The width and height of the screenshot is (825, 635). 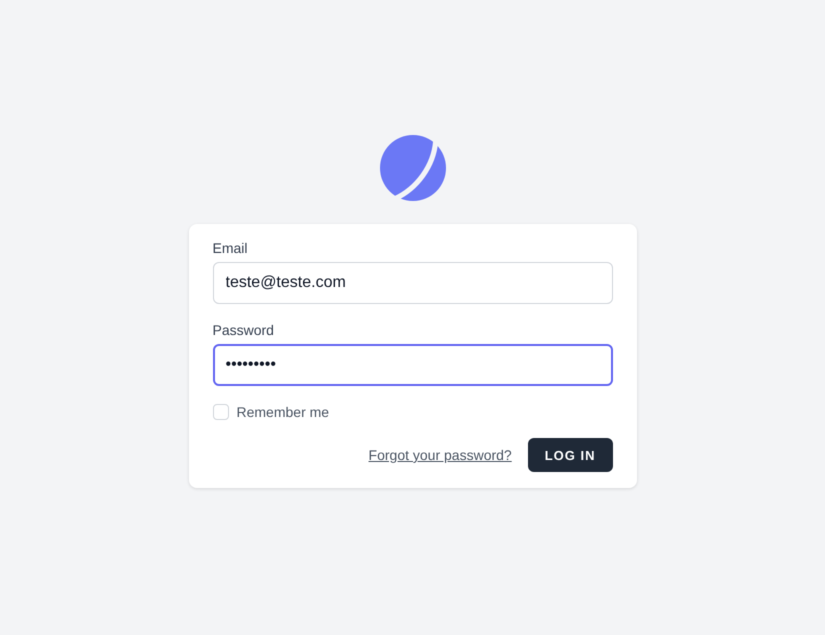 I want to click on forgot-password-link: Forgot your password?, so click(x=440, y=455).